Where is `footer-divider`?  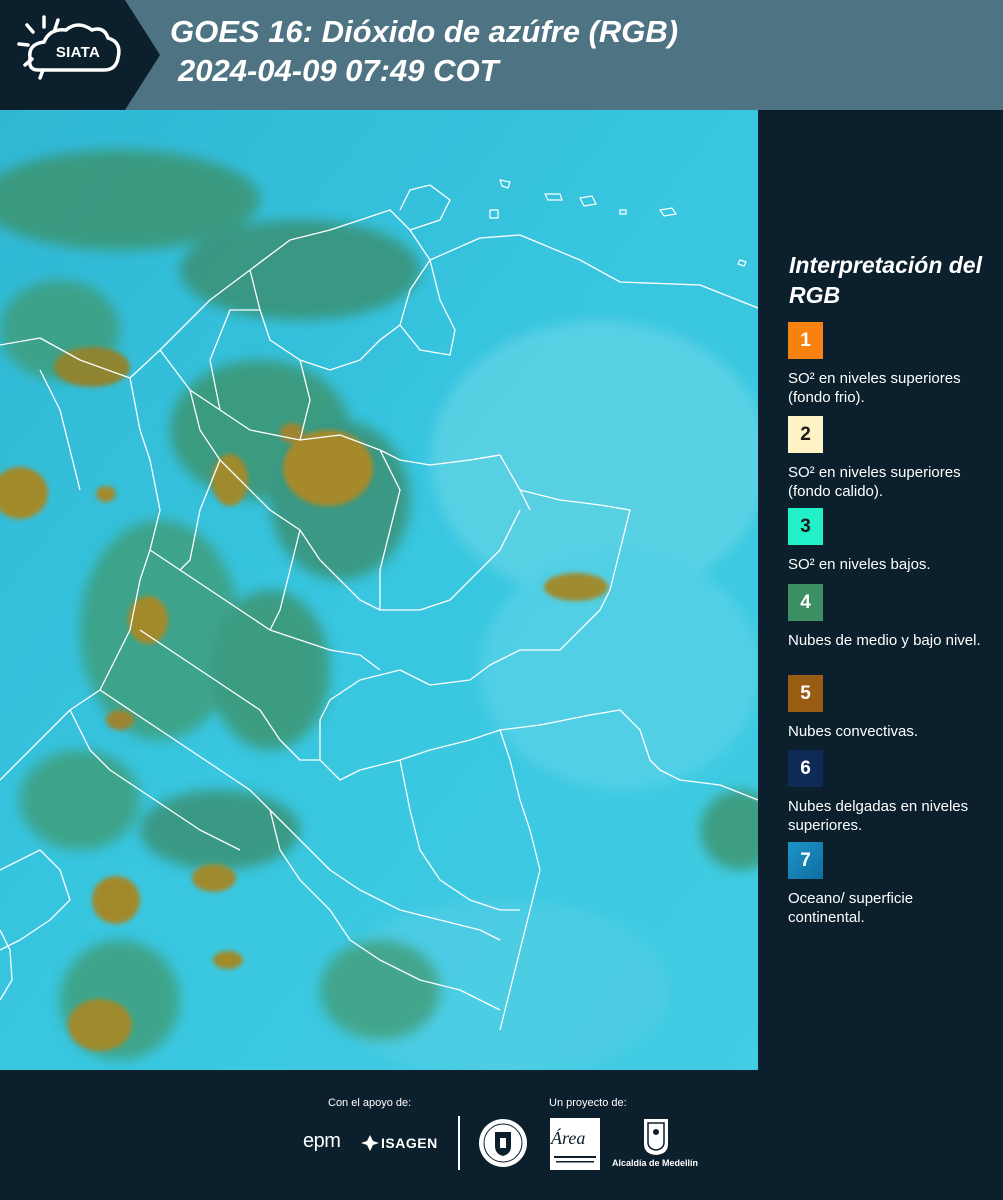 footer-divider is located at coordinates (459, 1143).